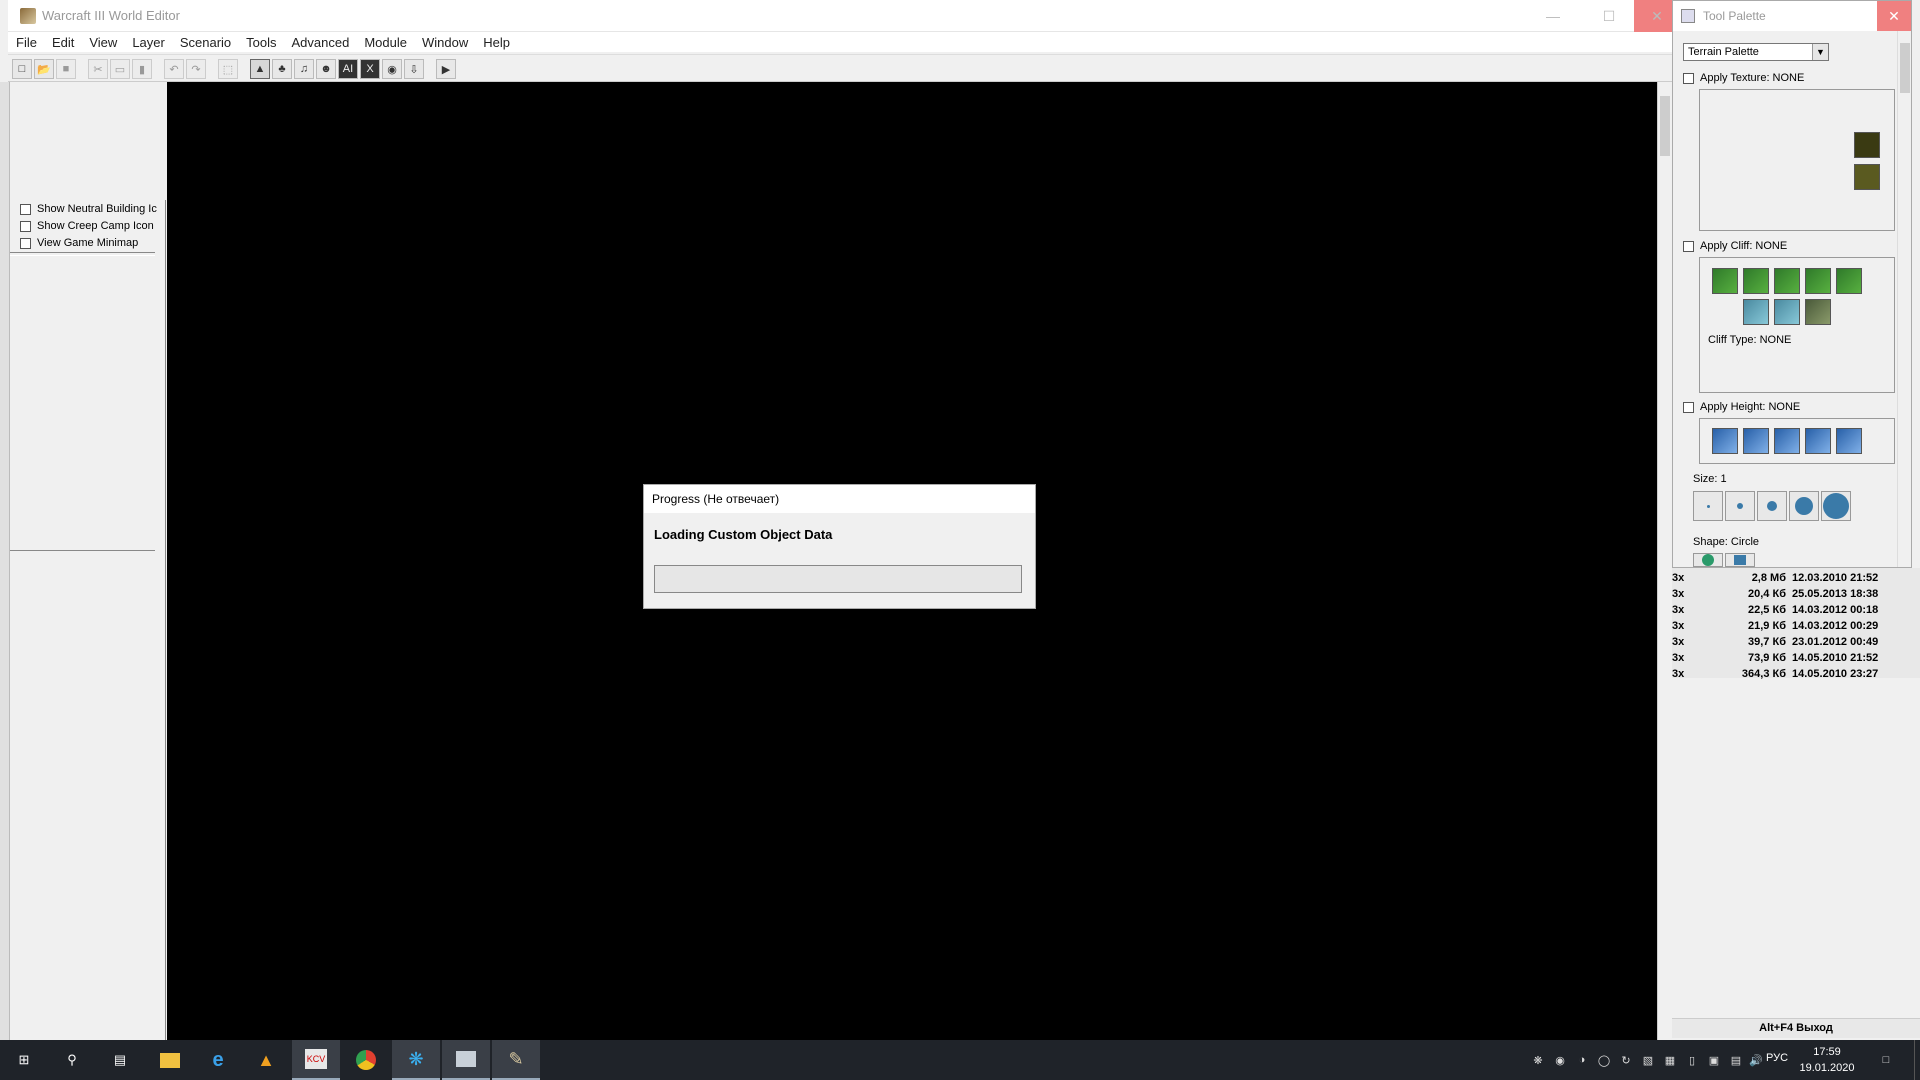  Describe the element at coordinates (1756, 52) in the screenshot. I see `palette-dropdown: Terrain Palette ▼` at that location.